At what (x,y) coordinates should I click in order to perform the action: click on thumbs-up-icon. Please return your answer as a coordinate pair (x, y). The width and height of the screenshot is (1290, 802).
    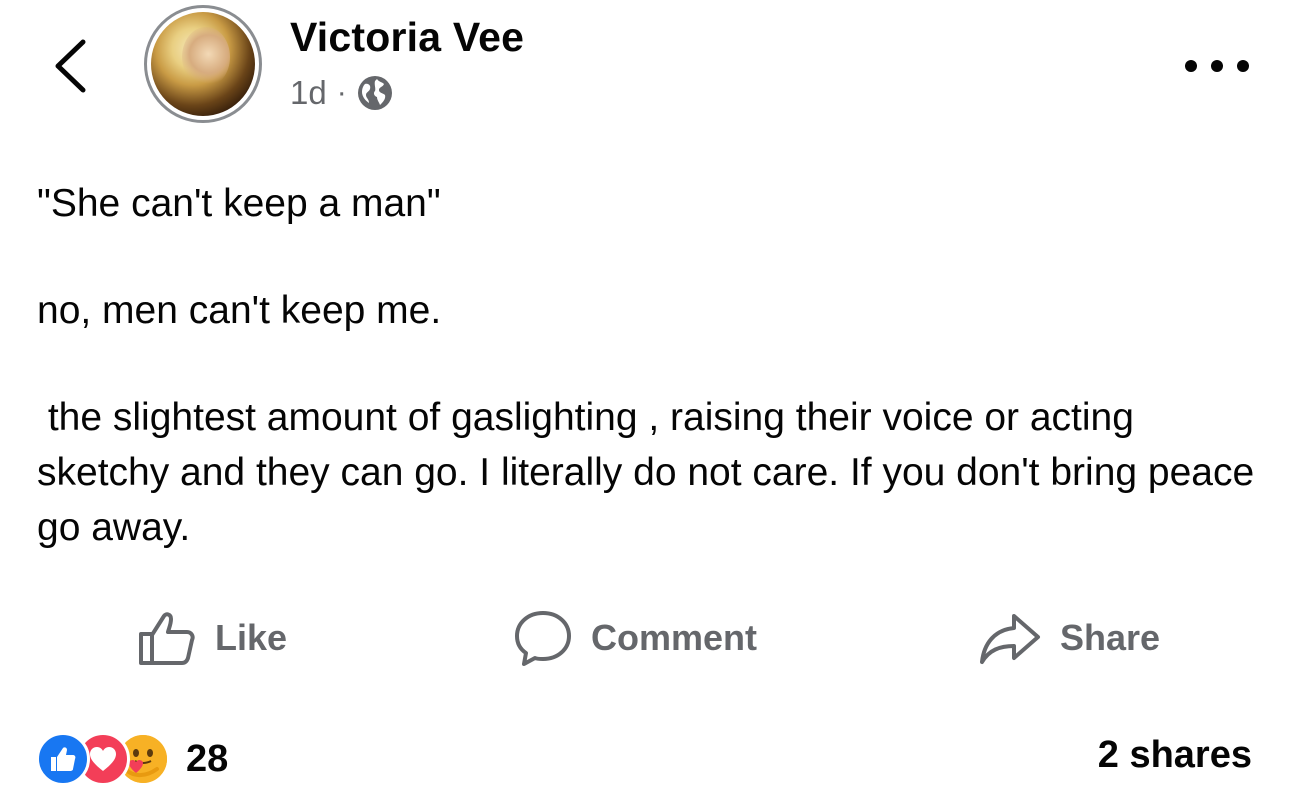
    Looking at the image, I should click on (167, 638).